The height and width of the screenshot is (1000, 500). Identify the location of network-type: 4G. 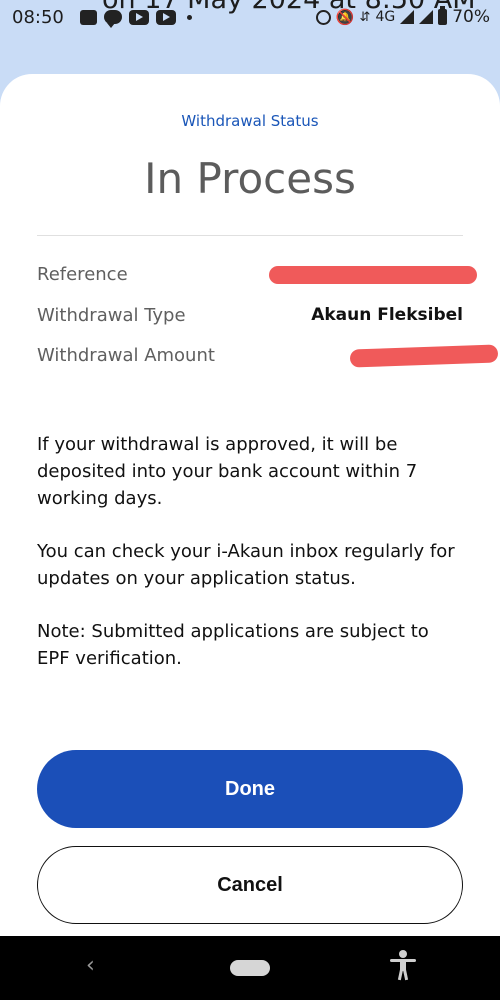
(385, 17).